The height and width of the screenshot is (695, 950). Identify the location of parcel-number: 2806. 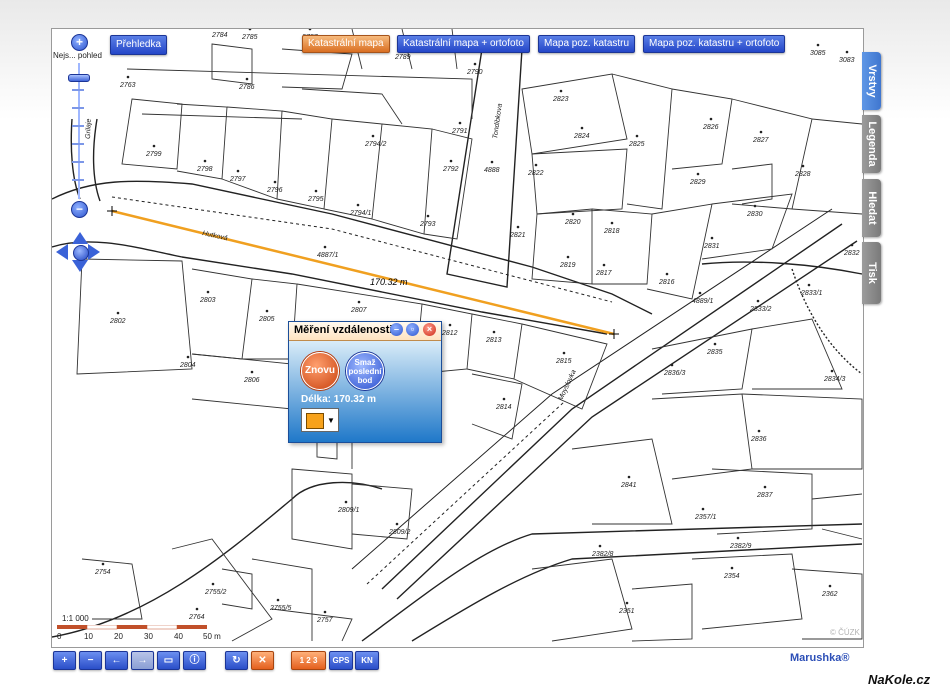
(251, 380).